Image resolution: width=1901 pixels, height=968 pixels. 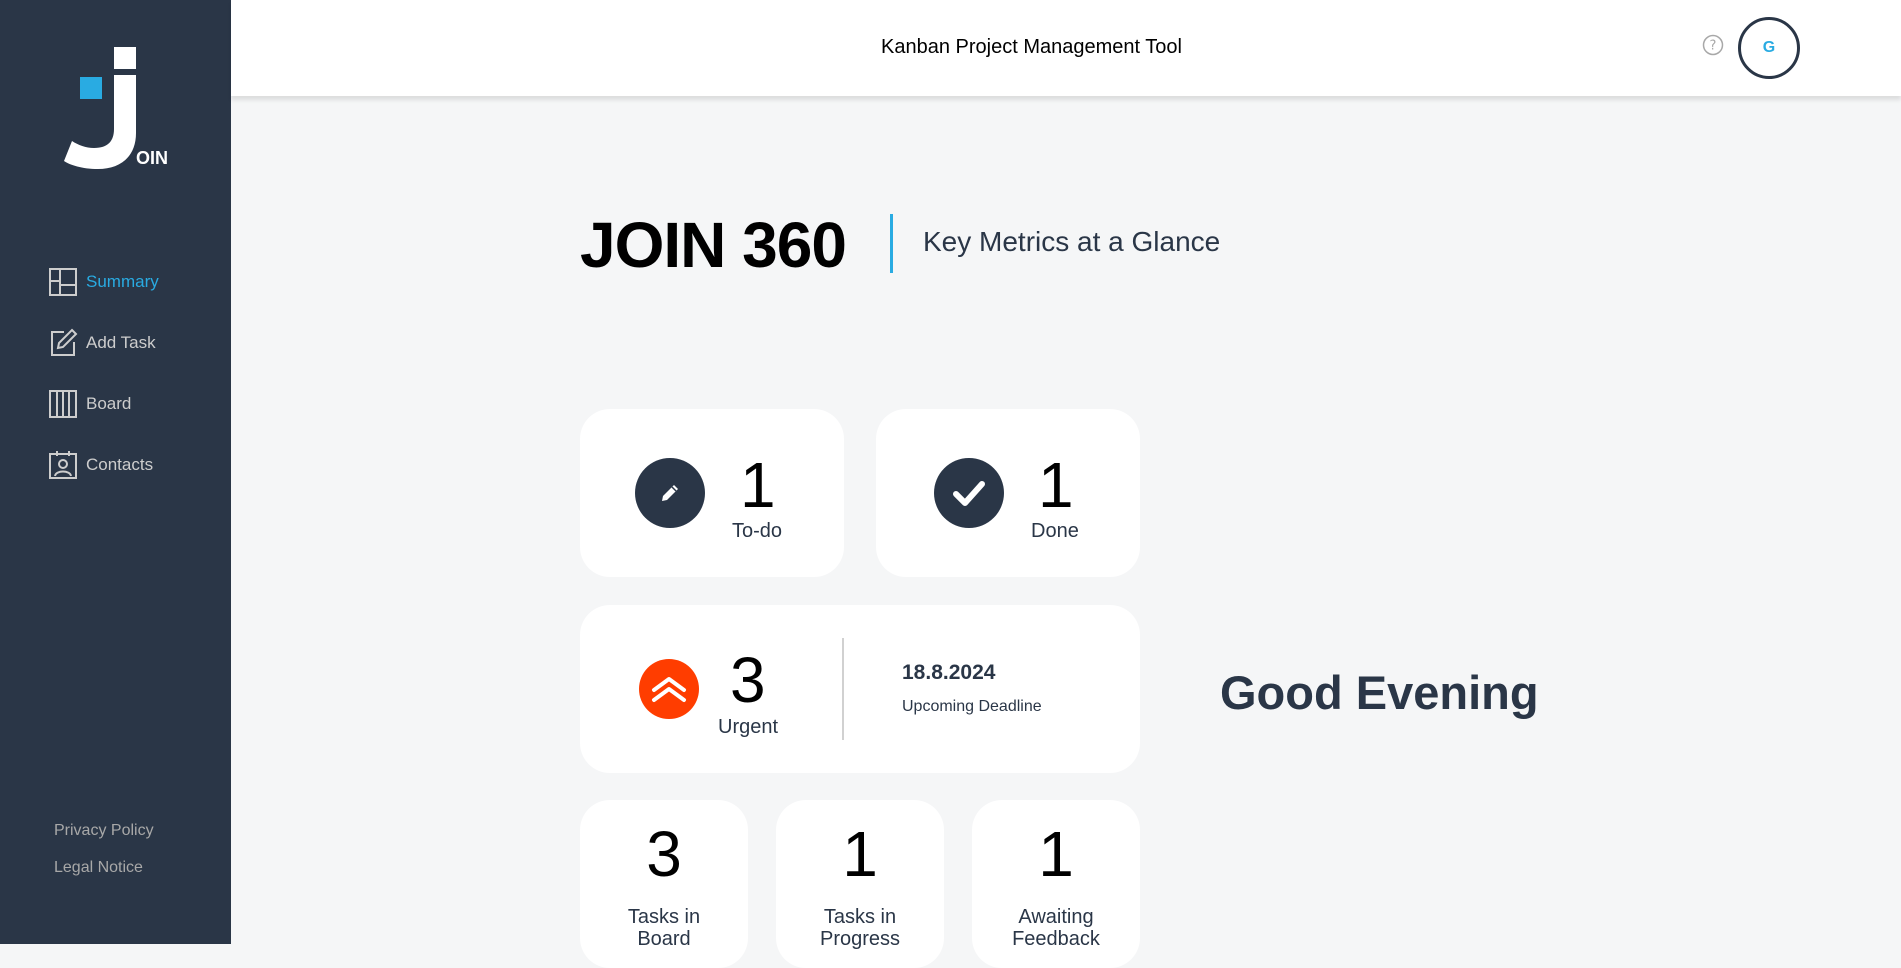 What do you see at coordinates (109, 403) in the screenshot?
I see `sidebar-item-label: Board` at bounding box center [109, 403].